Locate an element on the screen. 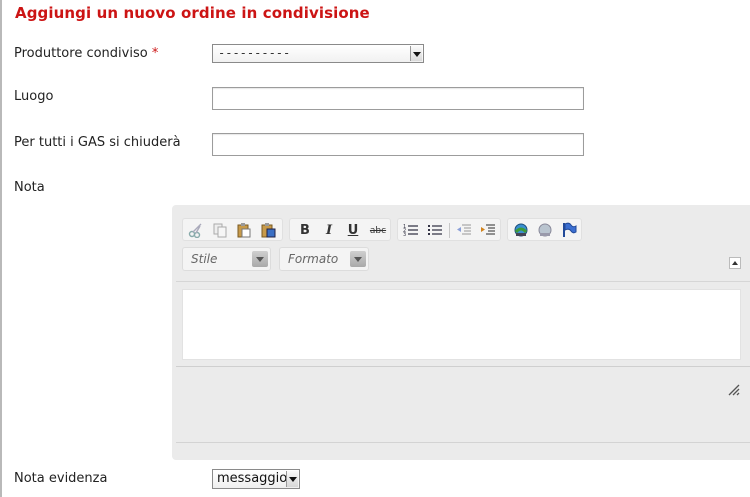 The height and width of the screenshot is (497, 750). page-title: Aggiungi un nuovo ordine in condivisione is located at coordinates (192, 13).